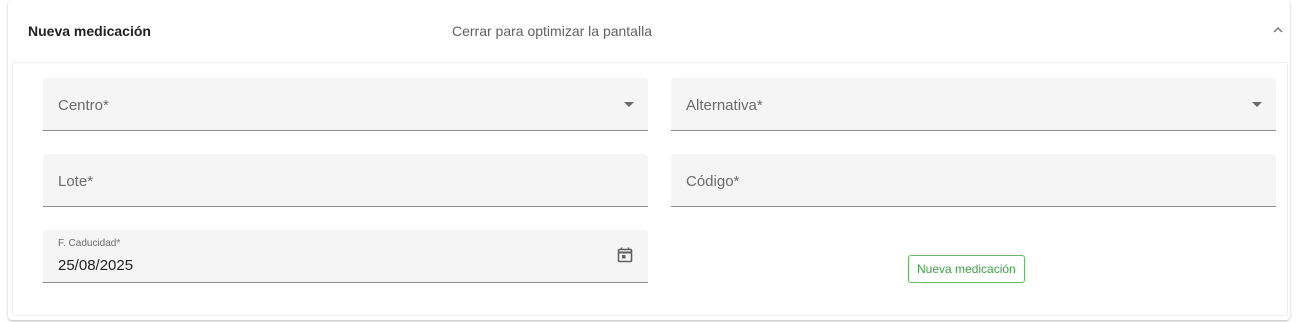 The width and height of the screenshot is (1298, 322). What do you see at coordinates (96, 265) in the screenshot?
I see `caducidad-value: 25/08/2025` at bounding box center [96, 265].